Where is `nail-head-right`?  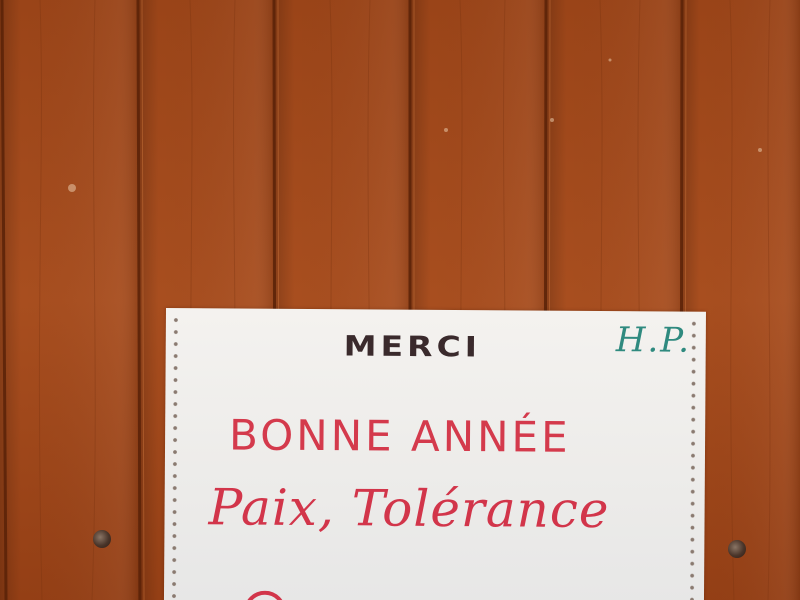
nail-head-right is located at coordinates (737, 549).